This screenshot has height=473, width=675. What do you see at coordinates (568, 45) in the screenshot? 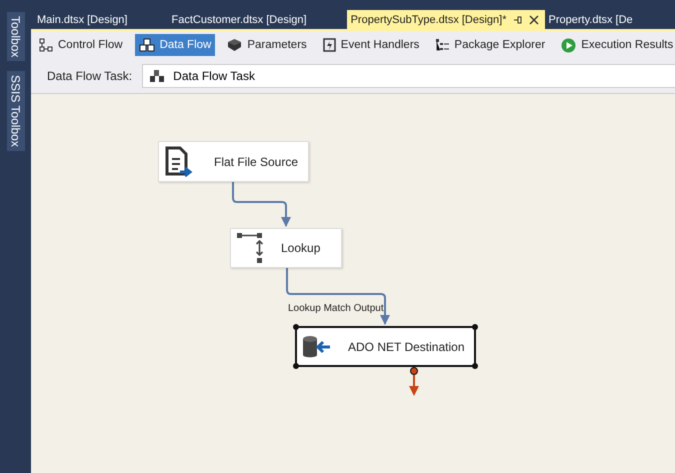
I see `play-icon` at bounding box center [568, 45].